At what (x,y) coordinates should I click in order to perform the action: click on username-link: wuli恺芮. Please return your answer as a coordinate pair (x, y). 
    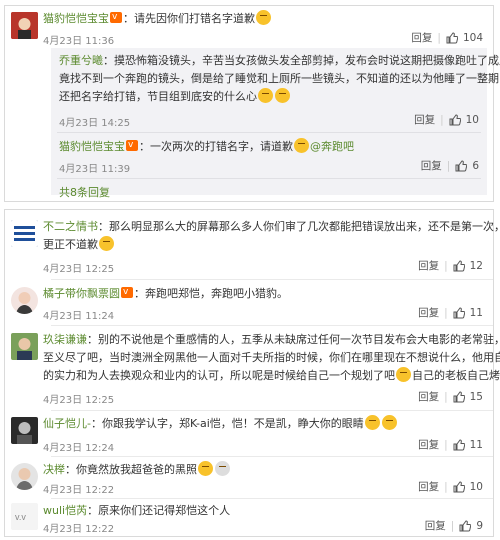
    Looking at the image, I should click on (65, 510).